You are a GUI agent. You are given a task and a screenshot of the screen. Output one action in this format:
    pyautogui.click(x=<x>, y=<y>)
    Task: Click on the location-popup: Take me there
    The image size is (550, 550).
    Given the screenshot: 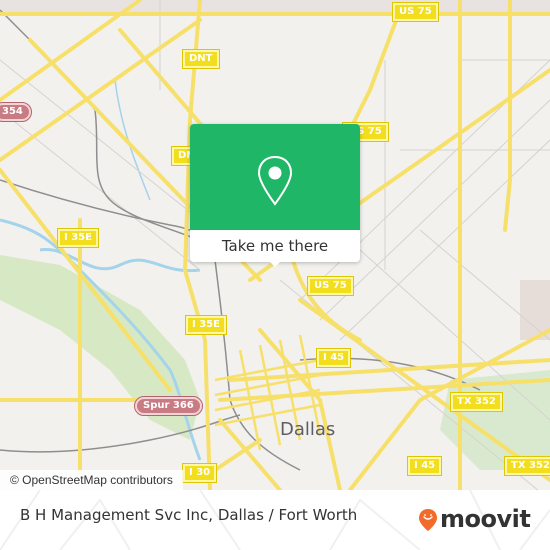 What is the action you would take?
    pyautogui.click(x=275, y=195)
    